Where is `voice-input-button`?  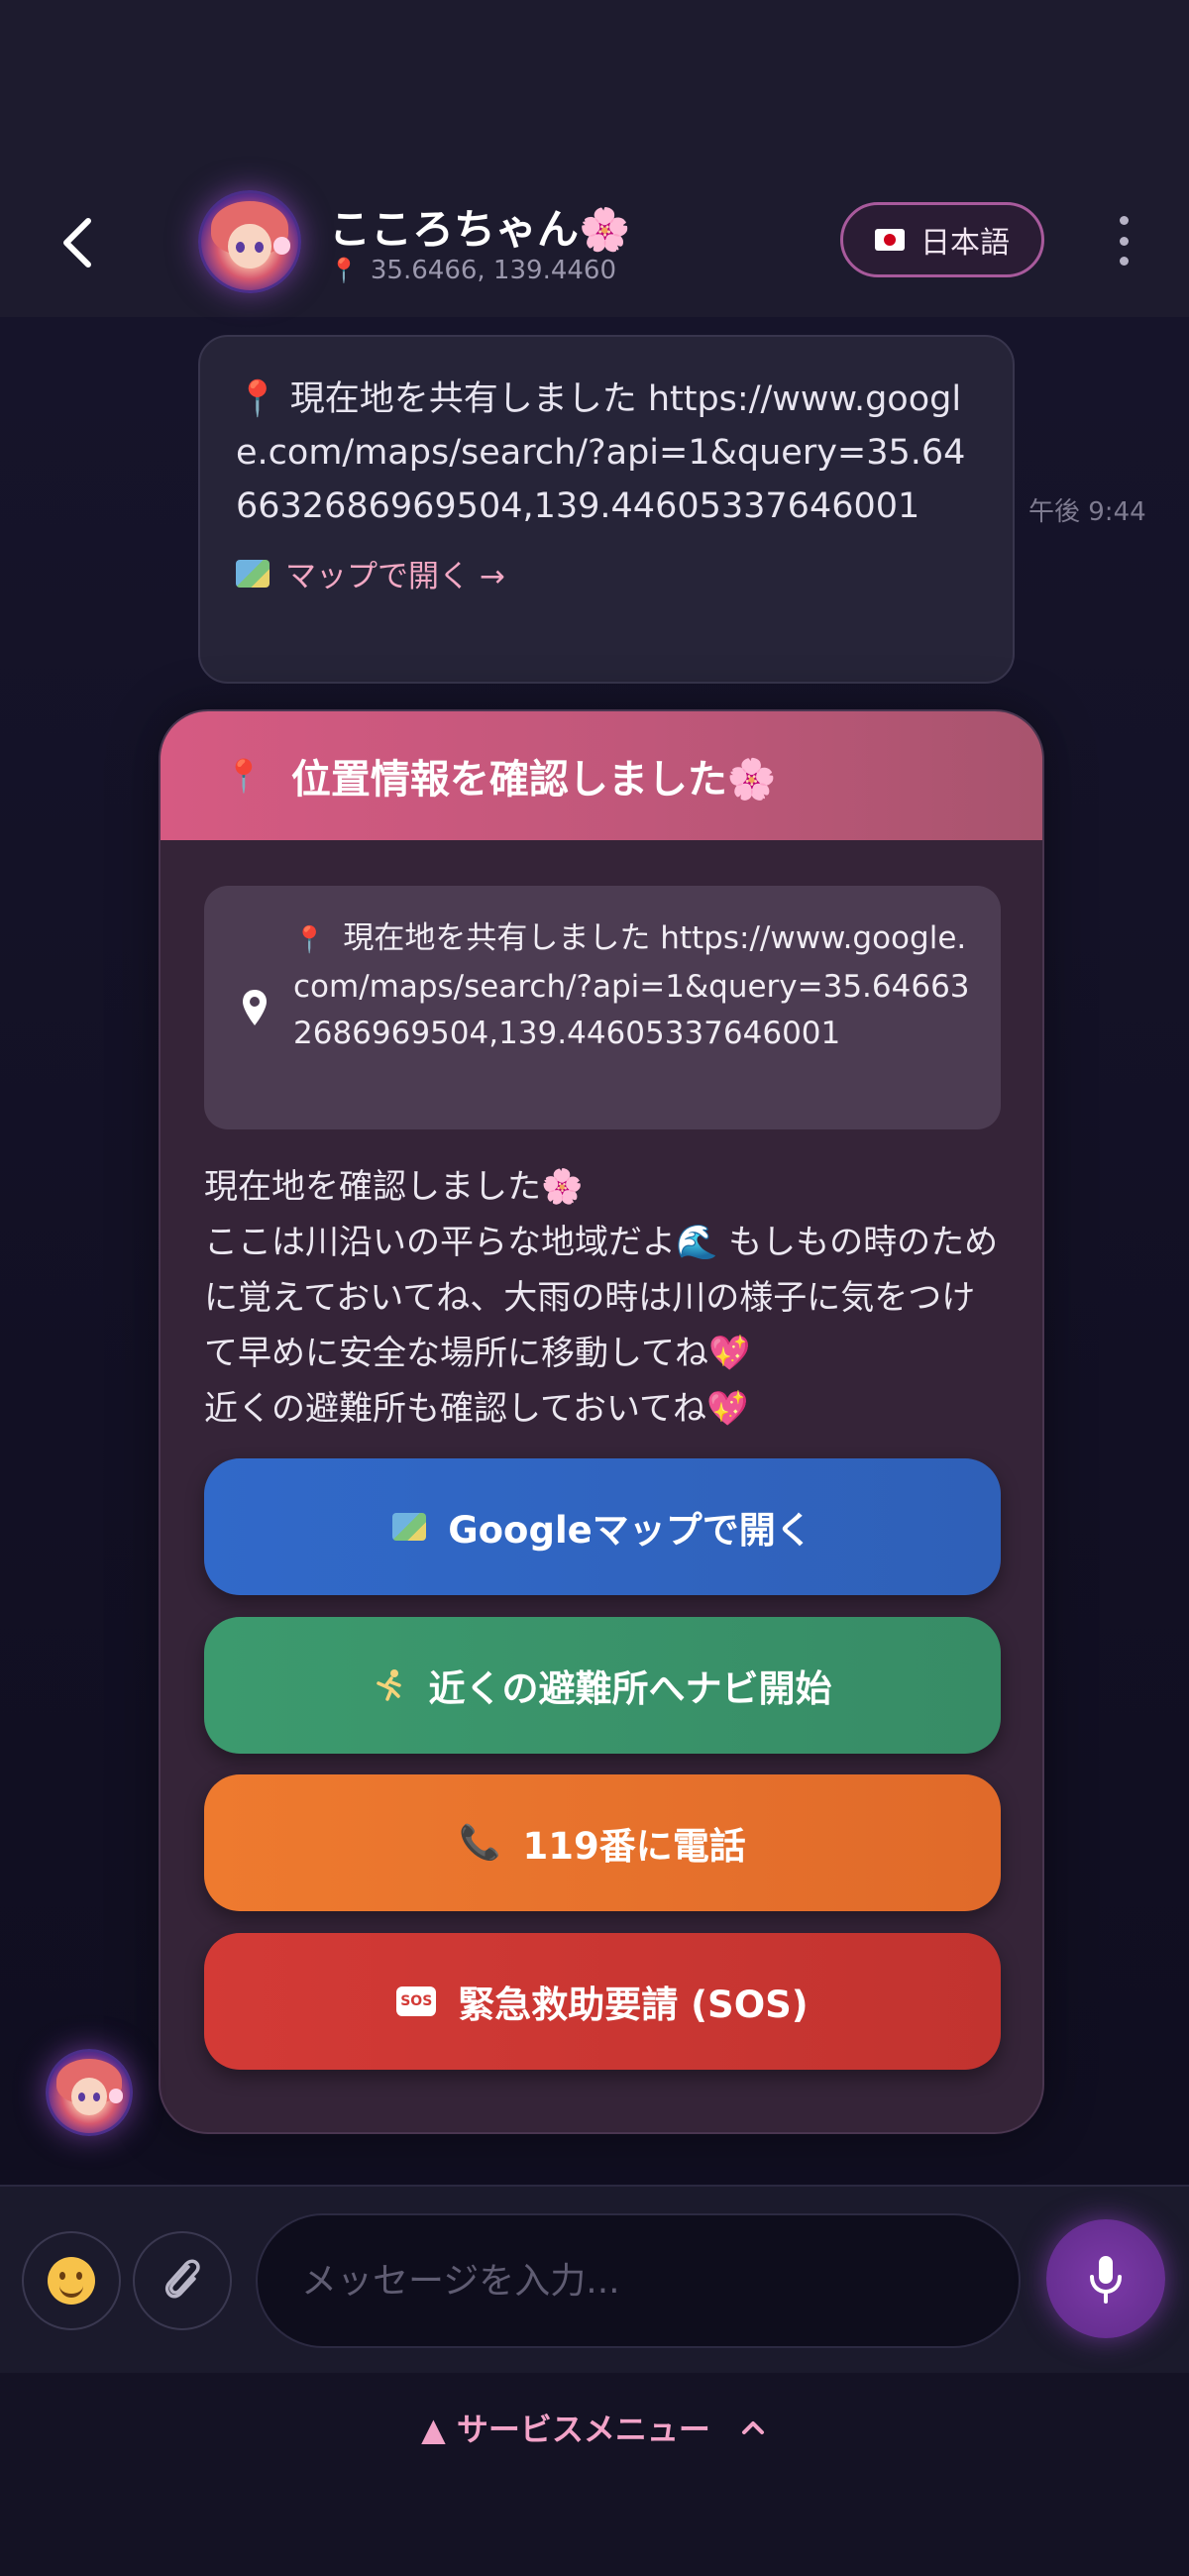
voice-input-button is located at coordinates (1105, 2278).